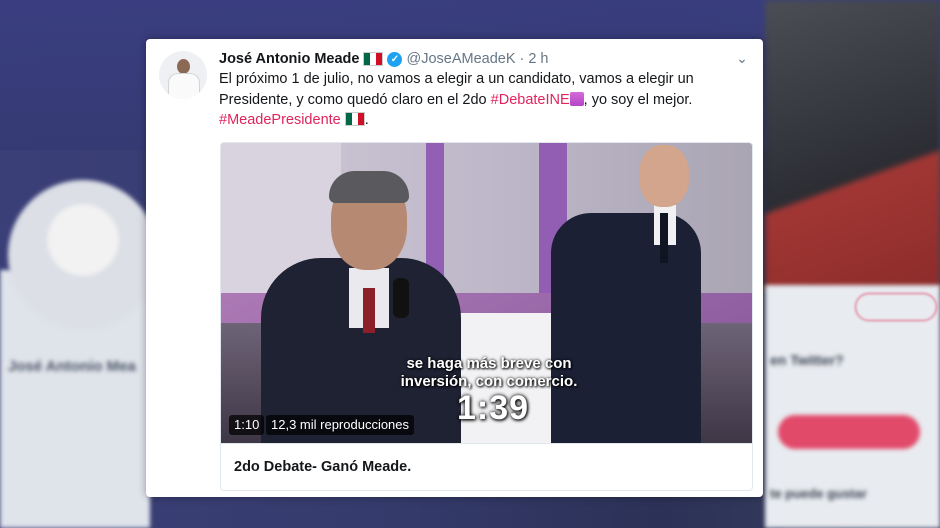 The image size is (940, 528). Describe the element at coordinates (530, 100) in the screenshot. I see `hashtag-debateine: #DebateINE` at that location.